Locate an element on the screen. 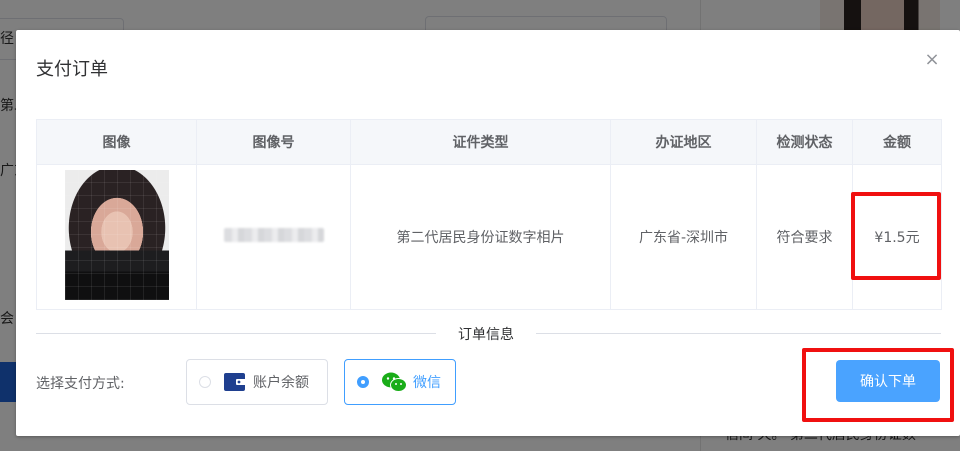  column-header: 证件类型 is located at coordinates (480, 142).